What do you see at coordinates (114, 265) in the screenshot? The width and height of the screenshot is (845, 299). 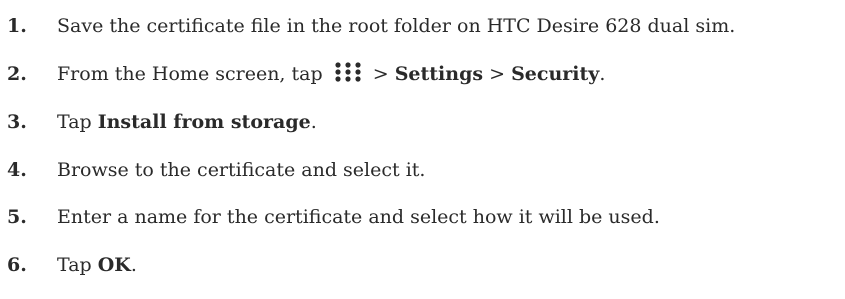 I see `ok-label: OK` at bounding box center [114, 265].